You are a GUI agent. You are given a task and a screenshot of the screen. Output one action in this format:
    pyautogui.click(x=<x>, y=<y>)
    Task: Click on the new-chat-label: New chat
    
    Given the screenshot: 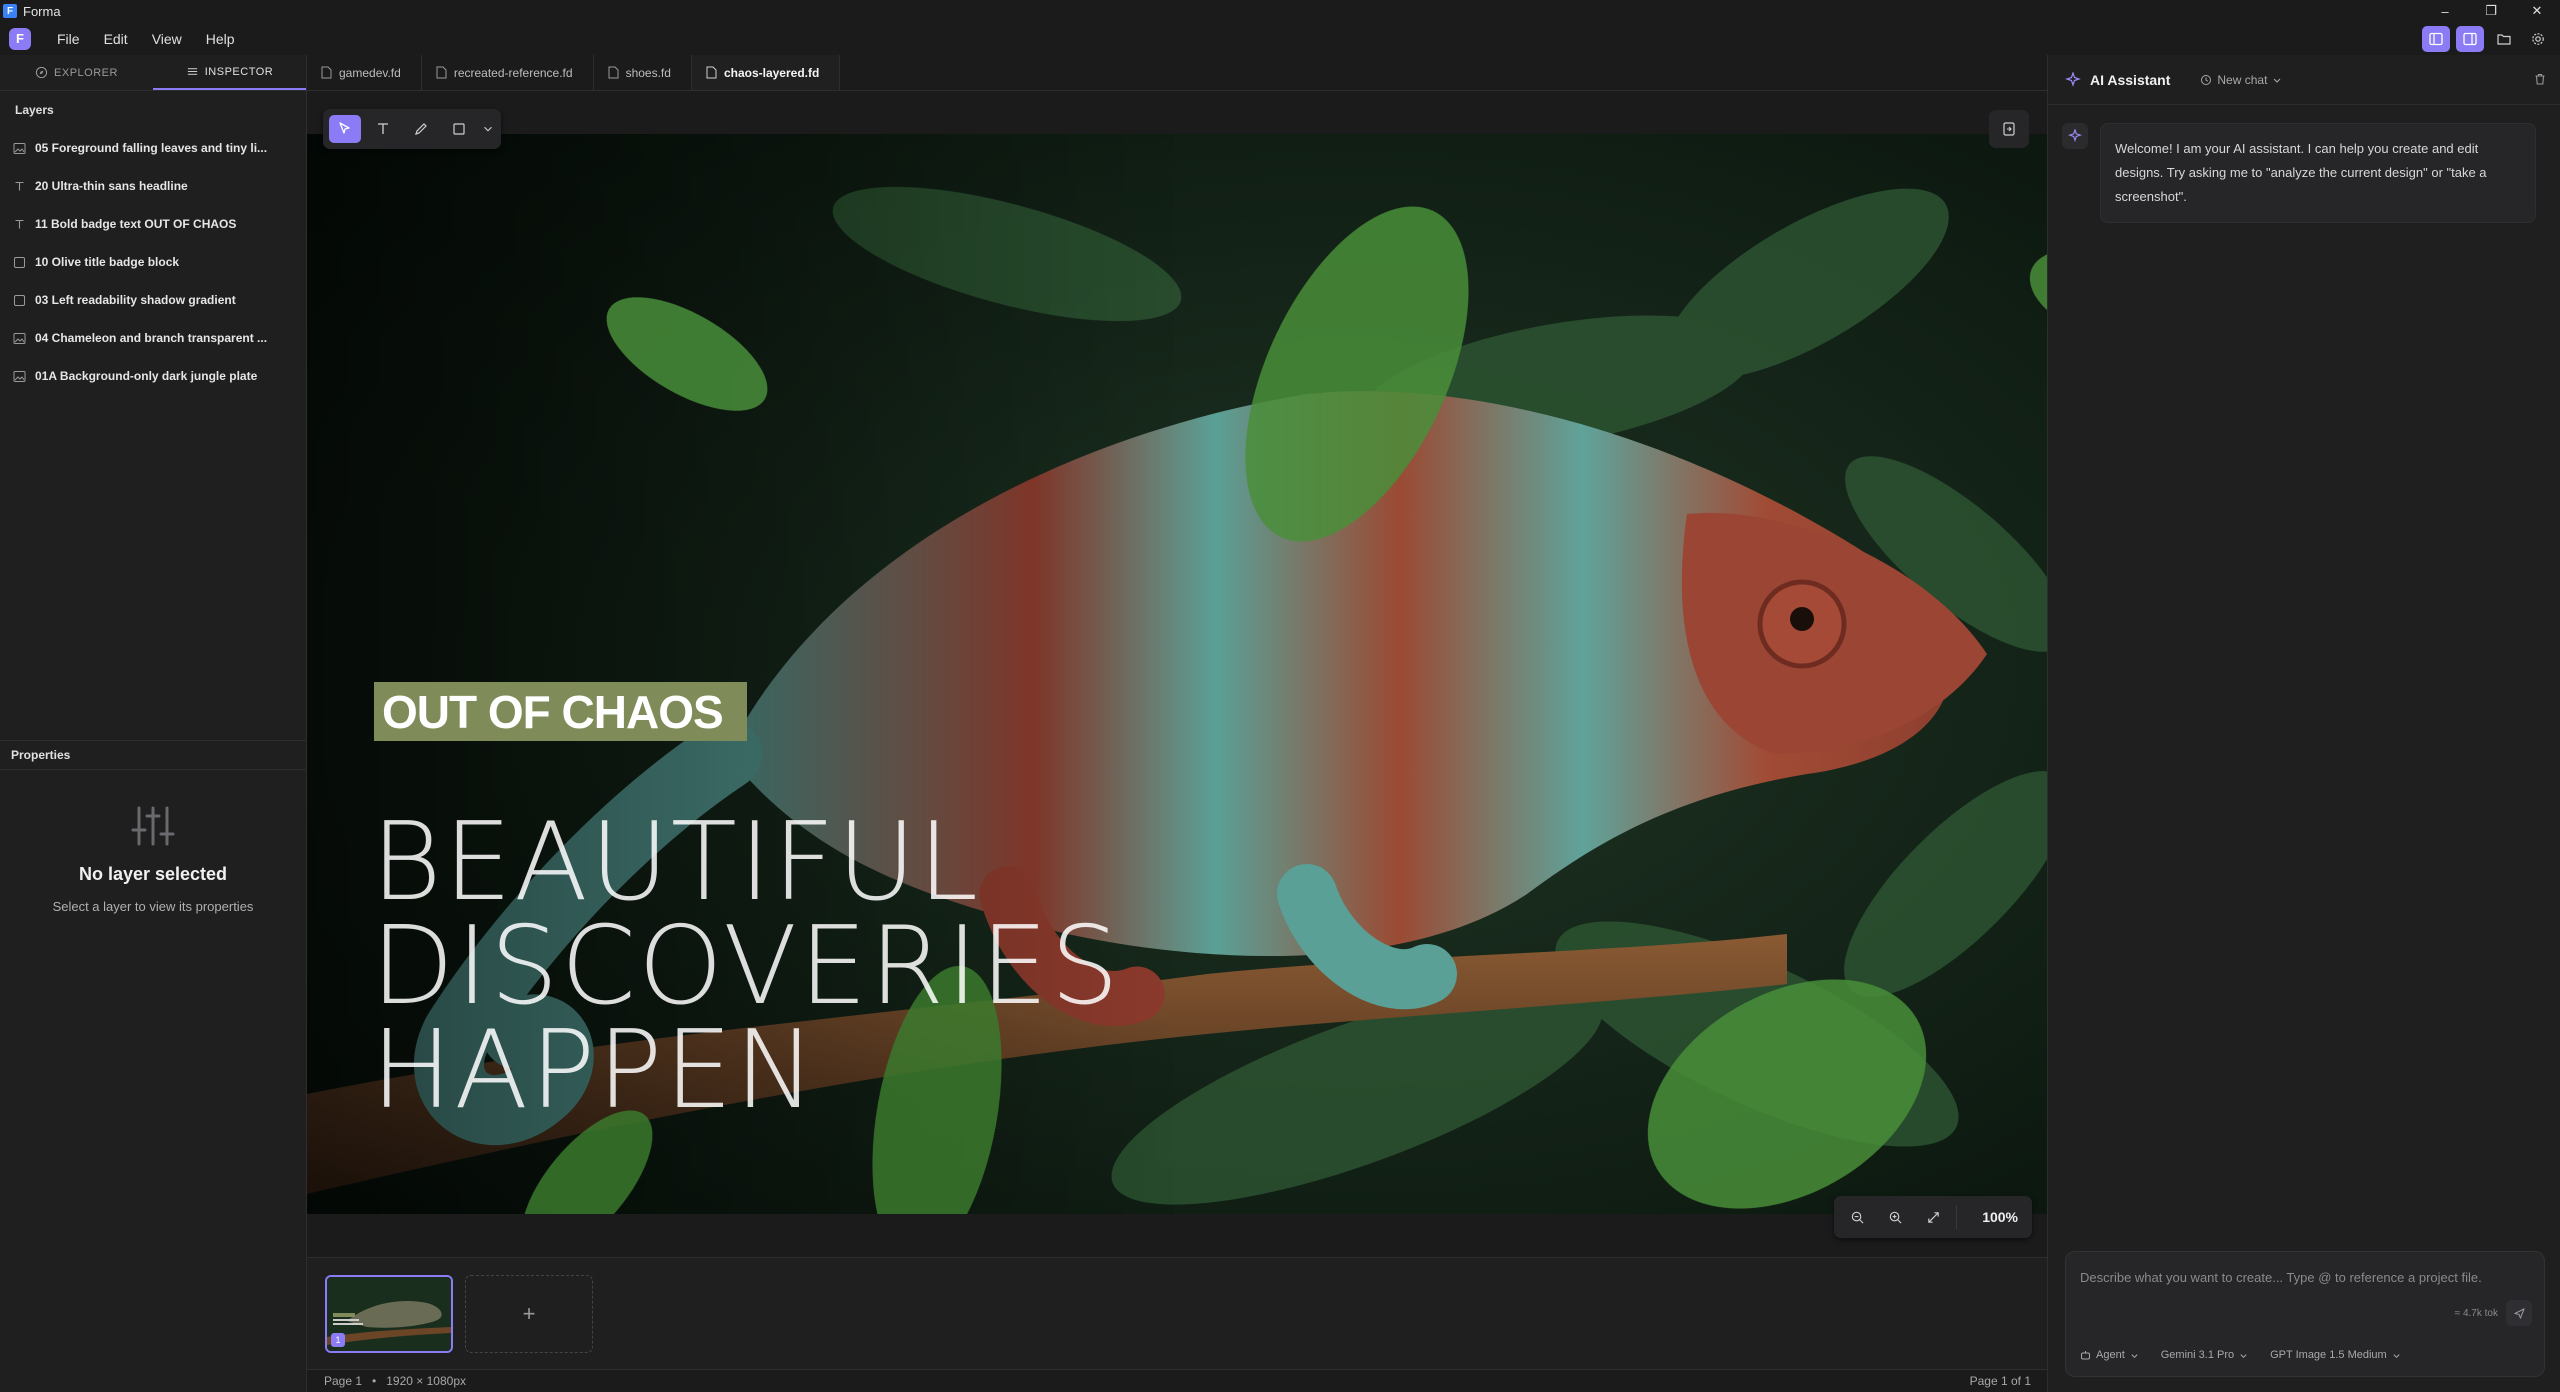 What is the action you would take?
    pyautogui.click(x=2242, y=79)
    